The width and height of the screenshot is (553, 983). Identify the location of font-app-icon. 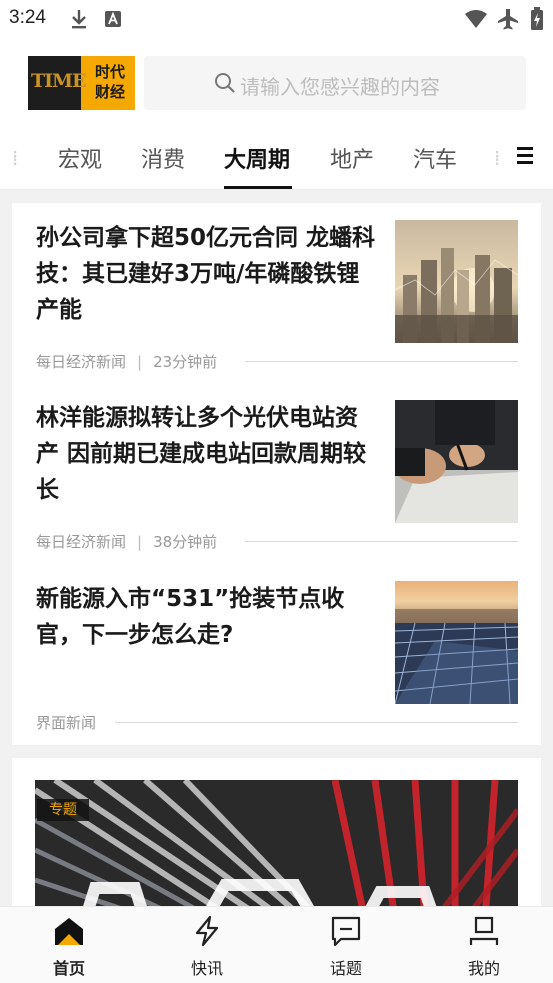
(113, 19).